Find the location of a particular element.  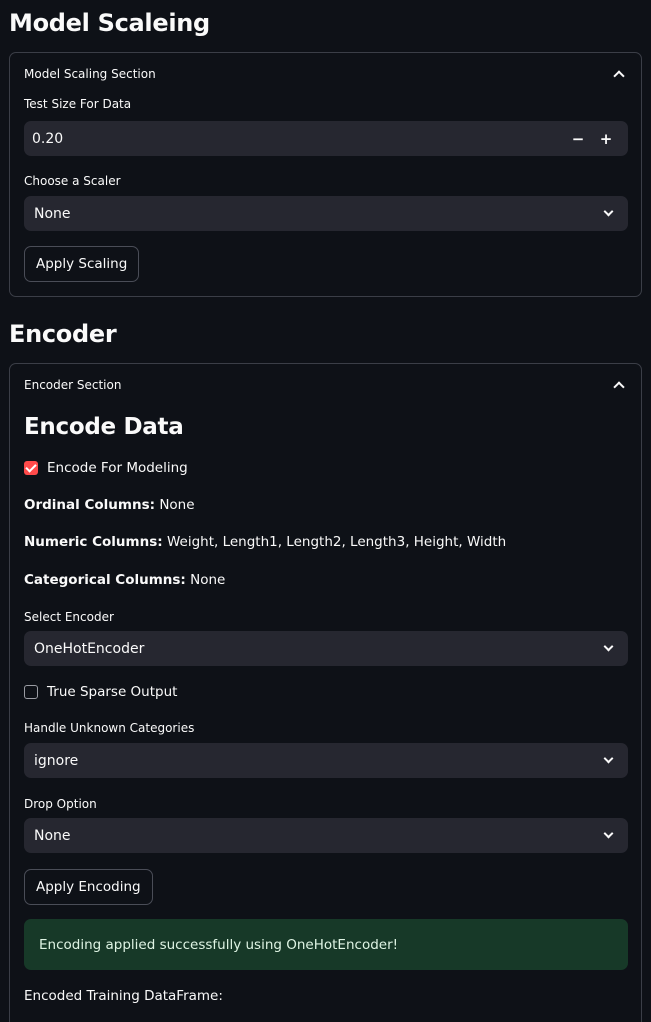

test-size-input: 0.20 − + is located at coordinates (326, 138).